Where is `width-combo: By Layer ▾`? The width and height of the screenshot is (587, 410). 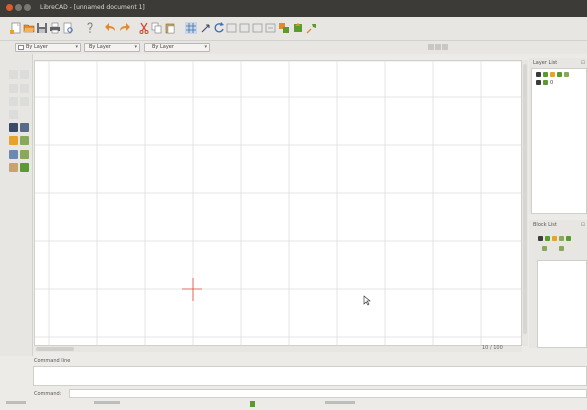 width-combo: By Layer ▾ is located at coordinates (177, 47).